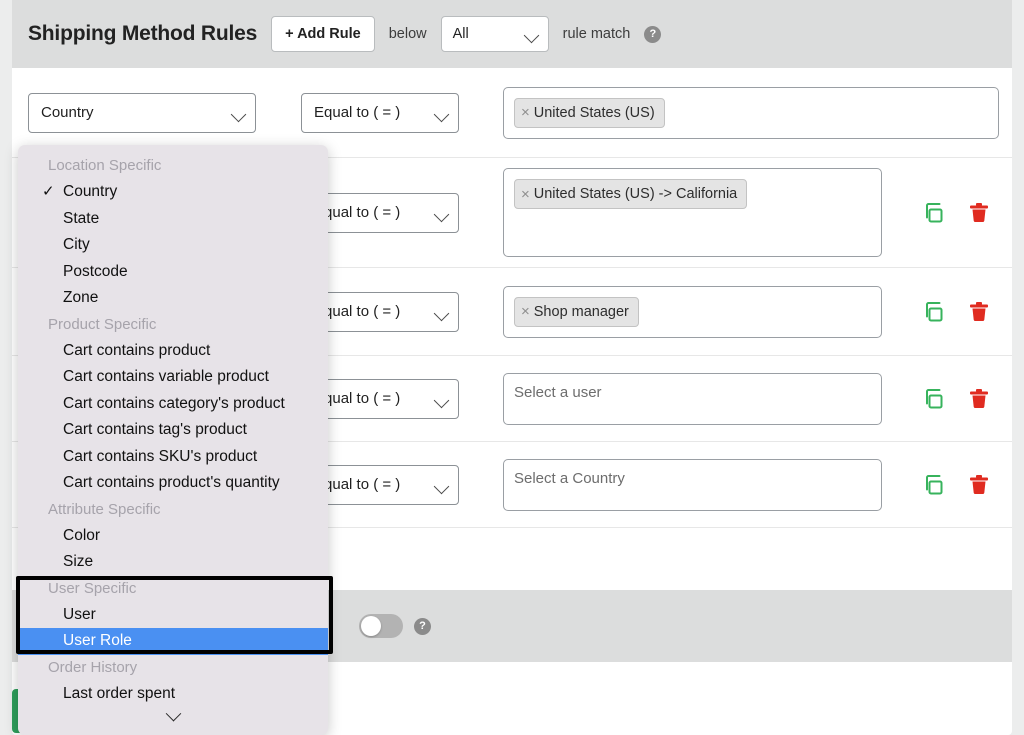  What do you see at coordinates (173, 430) in the screenshot?
I see `dropdown-item-cart-contains-tags-product: Cart contains tag's product` at bounding box center [173, 430].